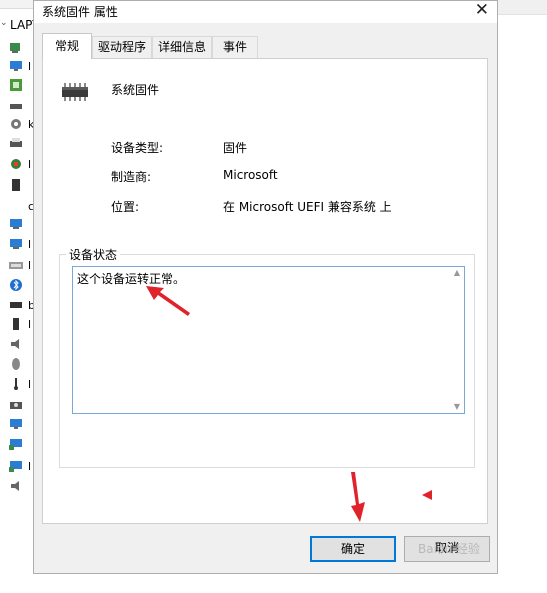 The image size is (547, 593). Describe the element at coordinates (16, 66) in the screenshot. I see `monitor-icon` at that location.